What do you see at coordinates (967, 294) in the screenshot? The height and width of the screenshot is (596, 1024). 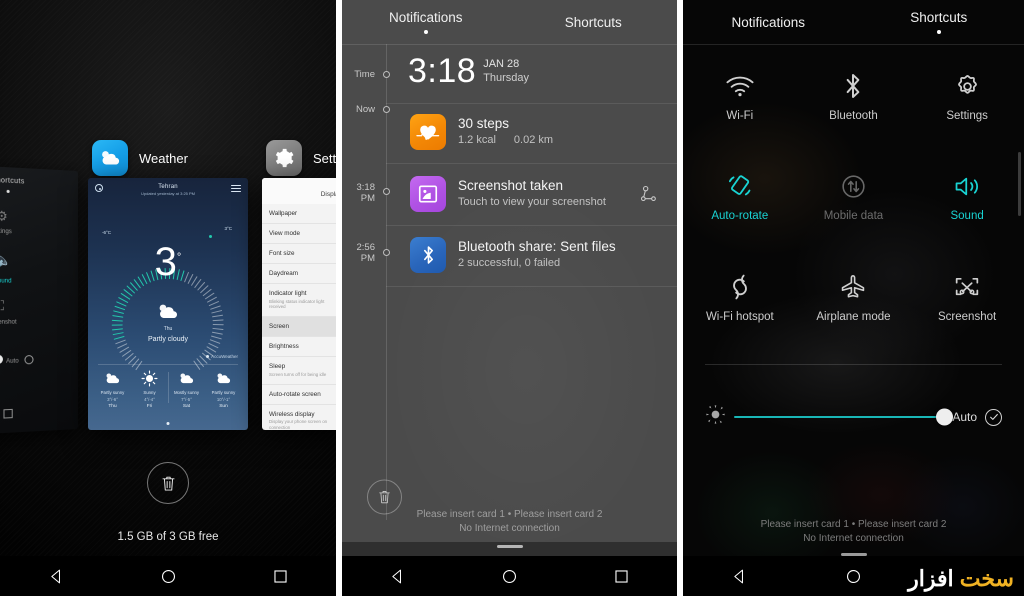 I see `toggle-screenshot: Screenshot` at bounding box center [967, 294].